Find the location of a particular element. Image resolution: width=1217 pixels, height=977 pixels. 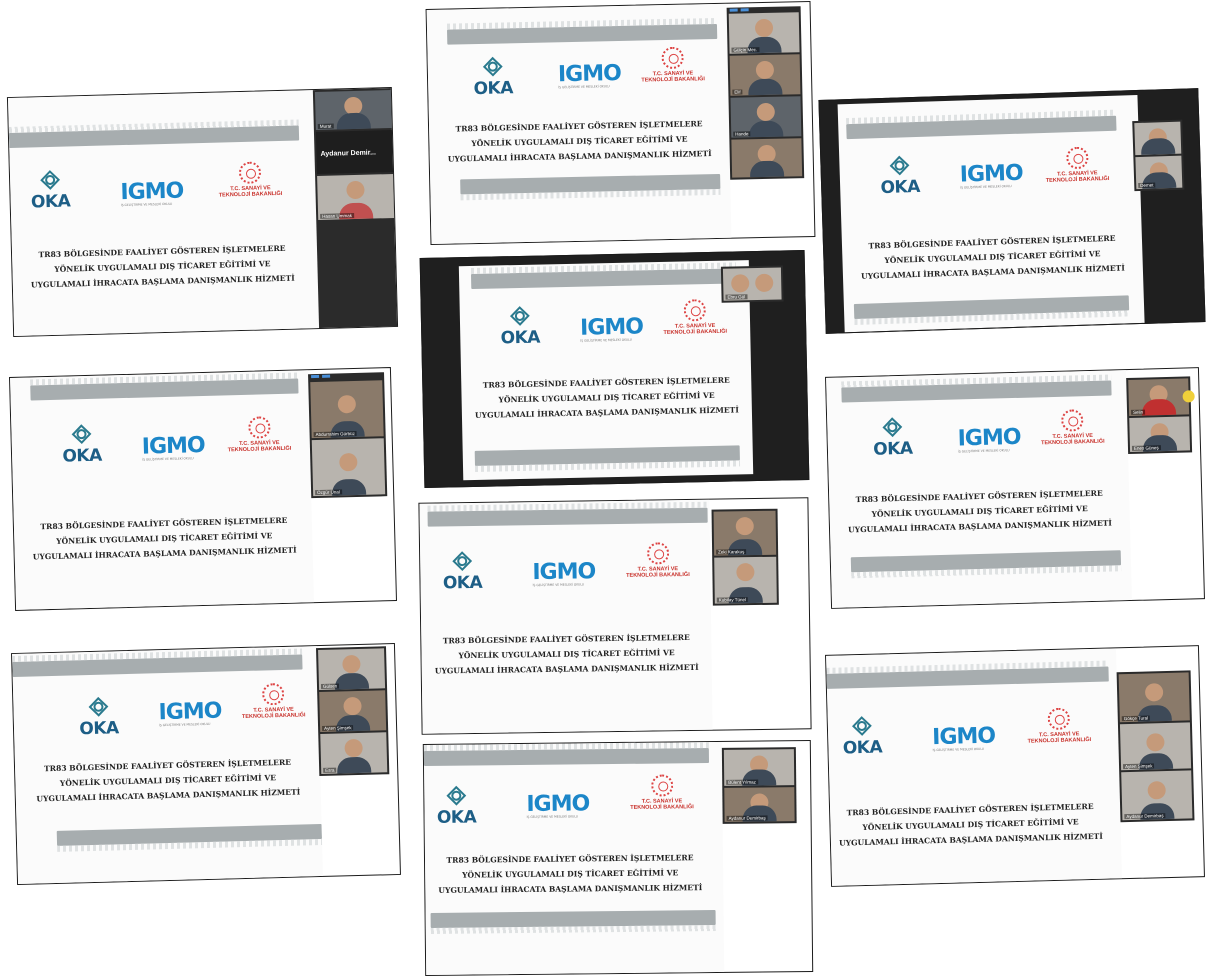

participant-video: Ebru Gül is located at coordinates (752, 284).